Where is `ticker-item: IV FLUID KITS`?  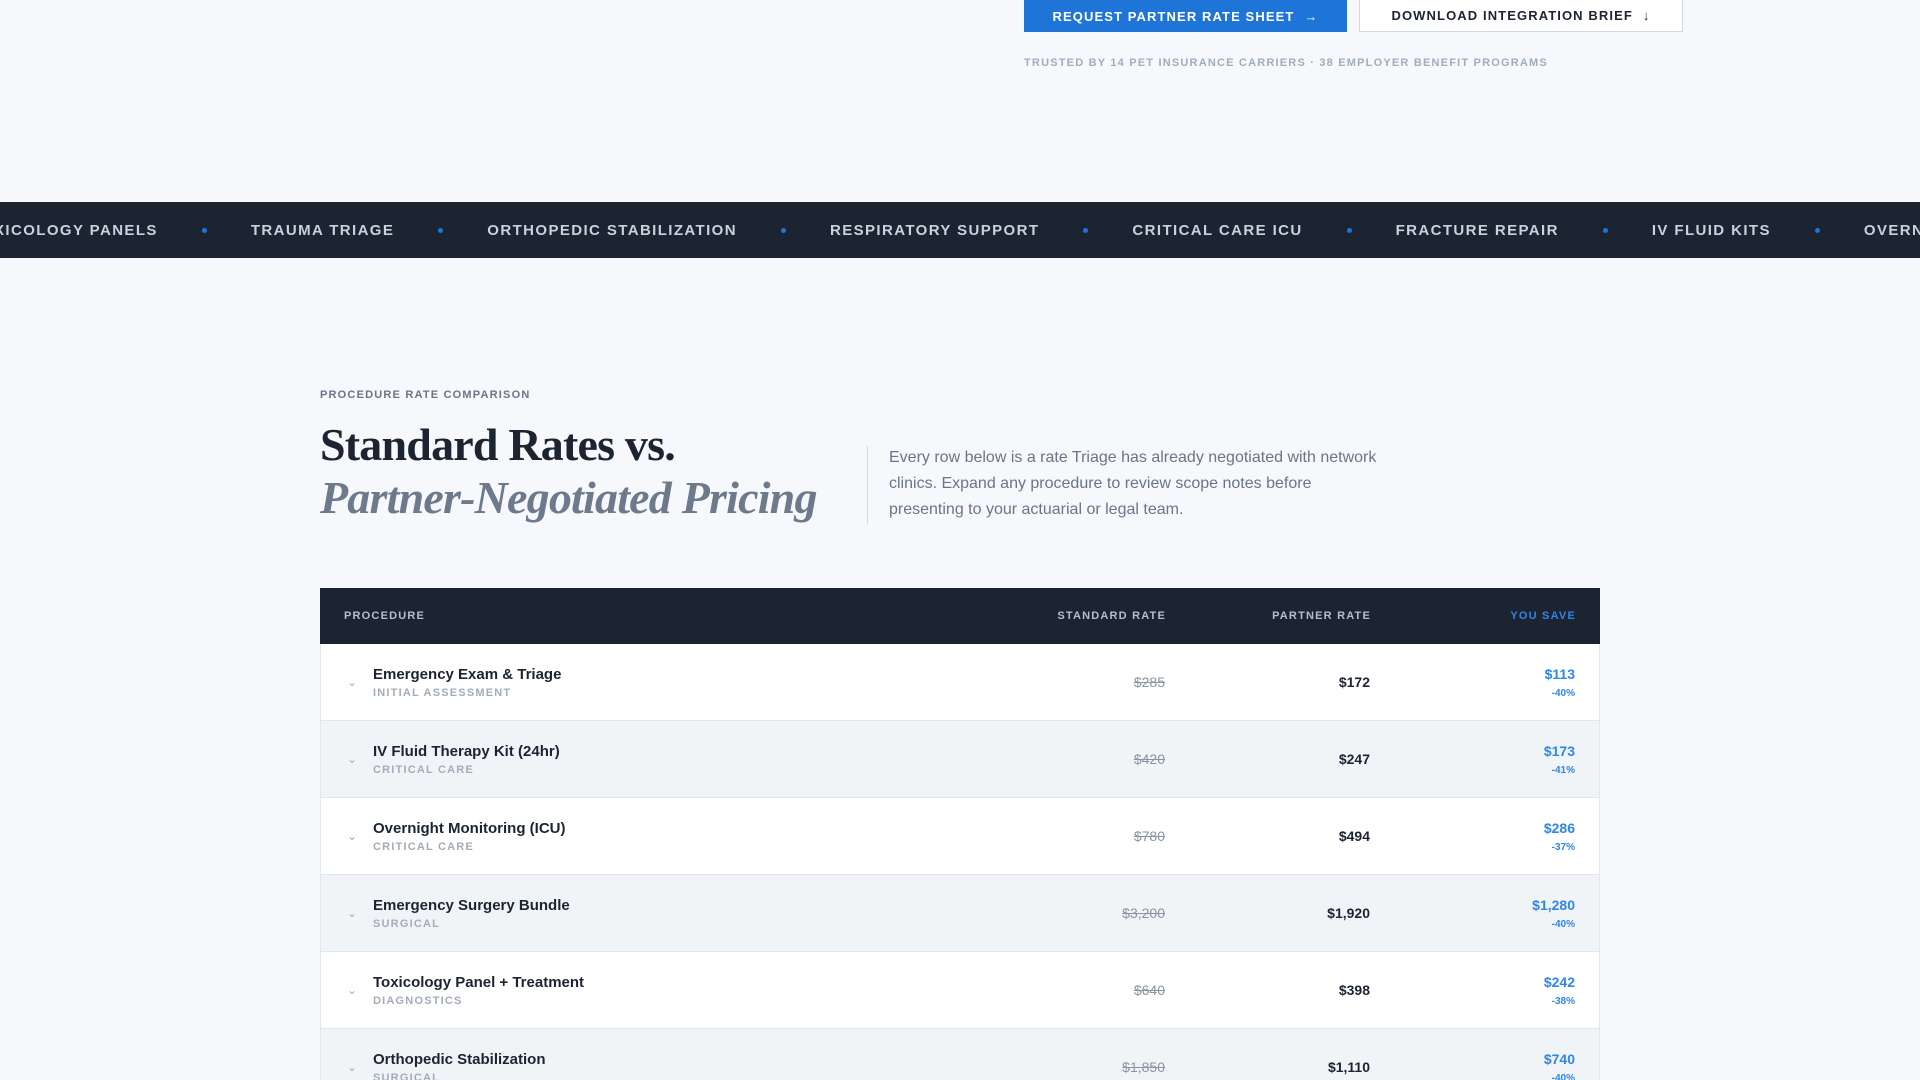
ticker-item: IV FLUID KITS is located at coordinates (1711, 230).